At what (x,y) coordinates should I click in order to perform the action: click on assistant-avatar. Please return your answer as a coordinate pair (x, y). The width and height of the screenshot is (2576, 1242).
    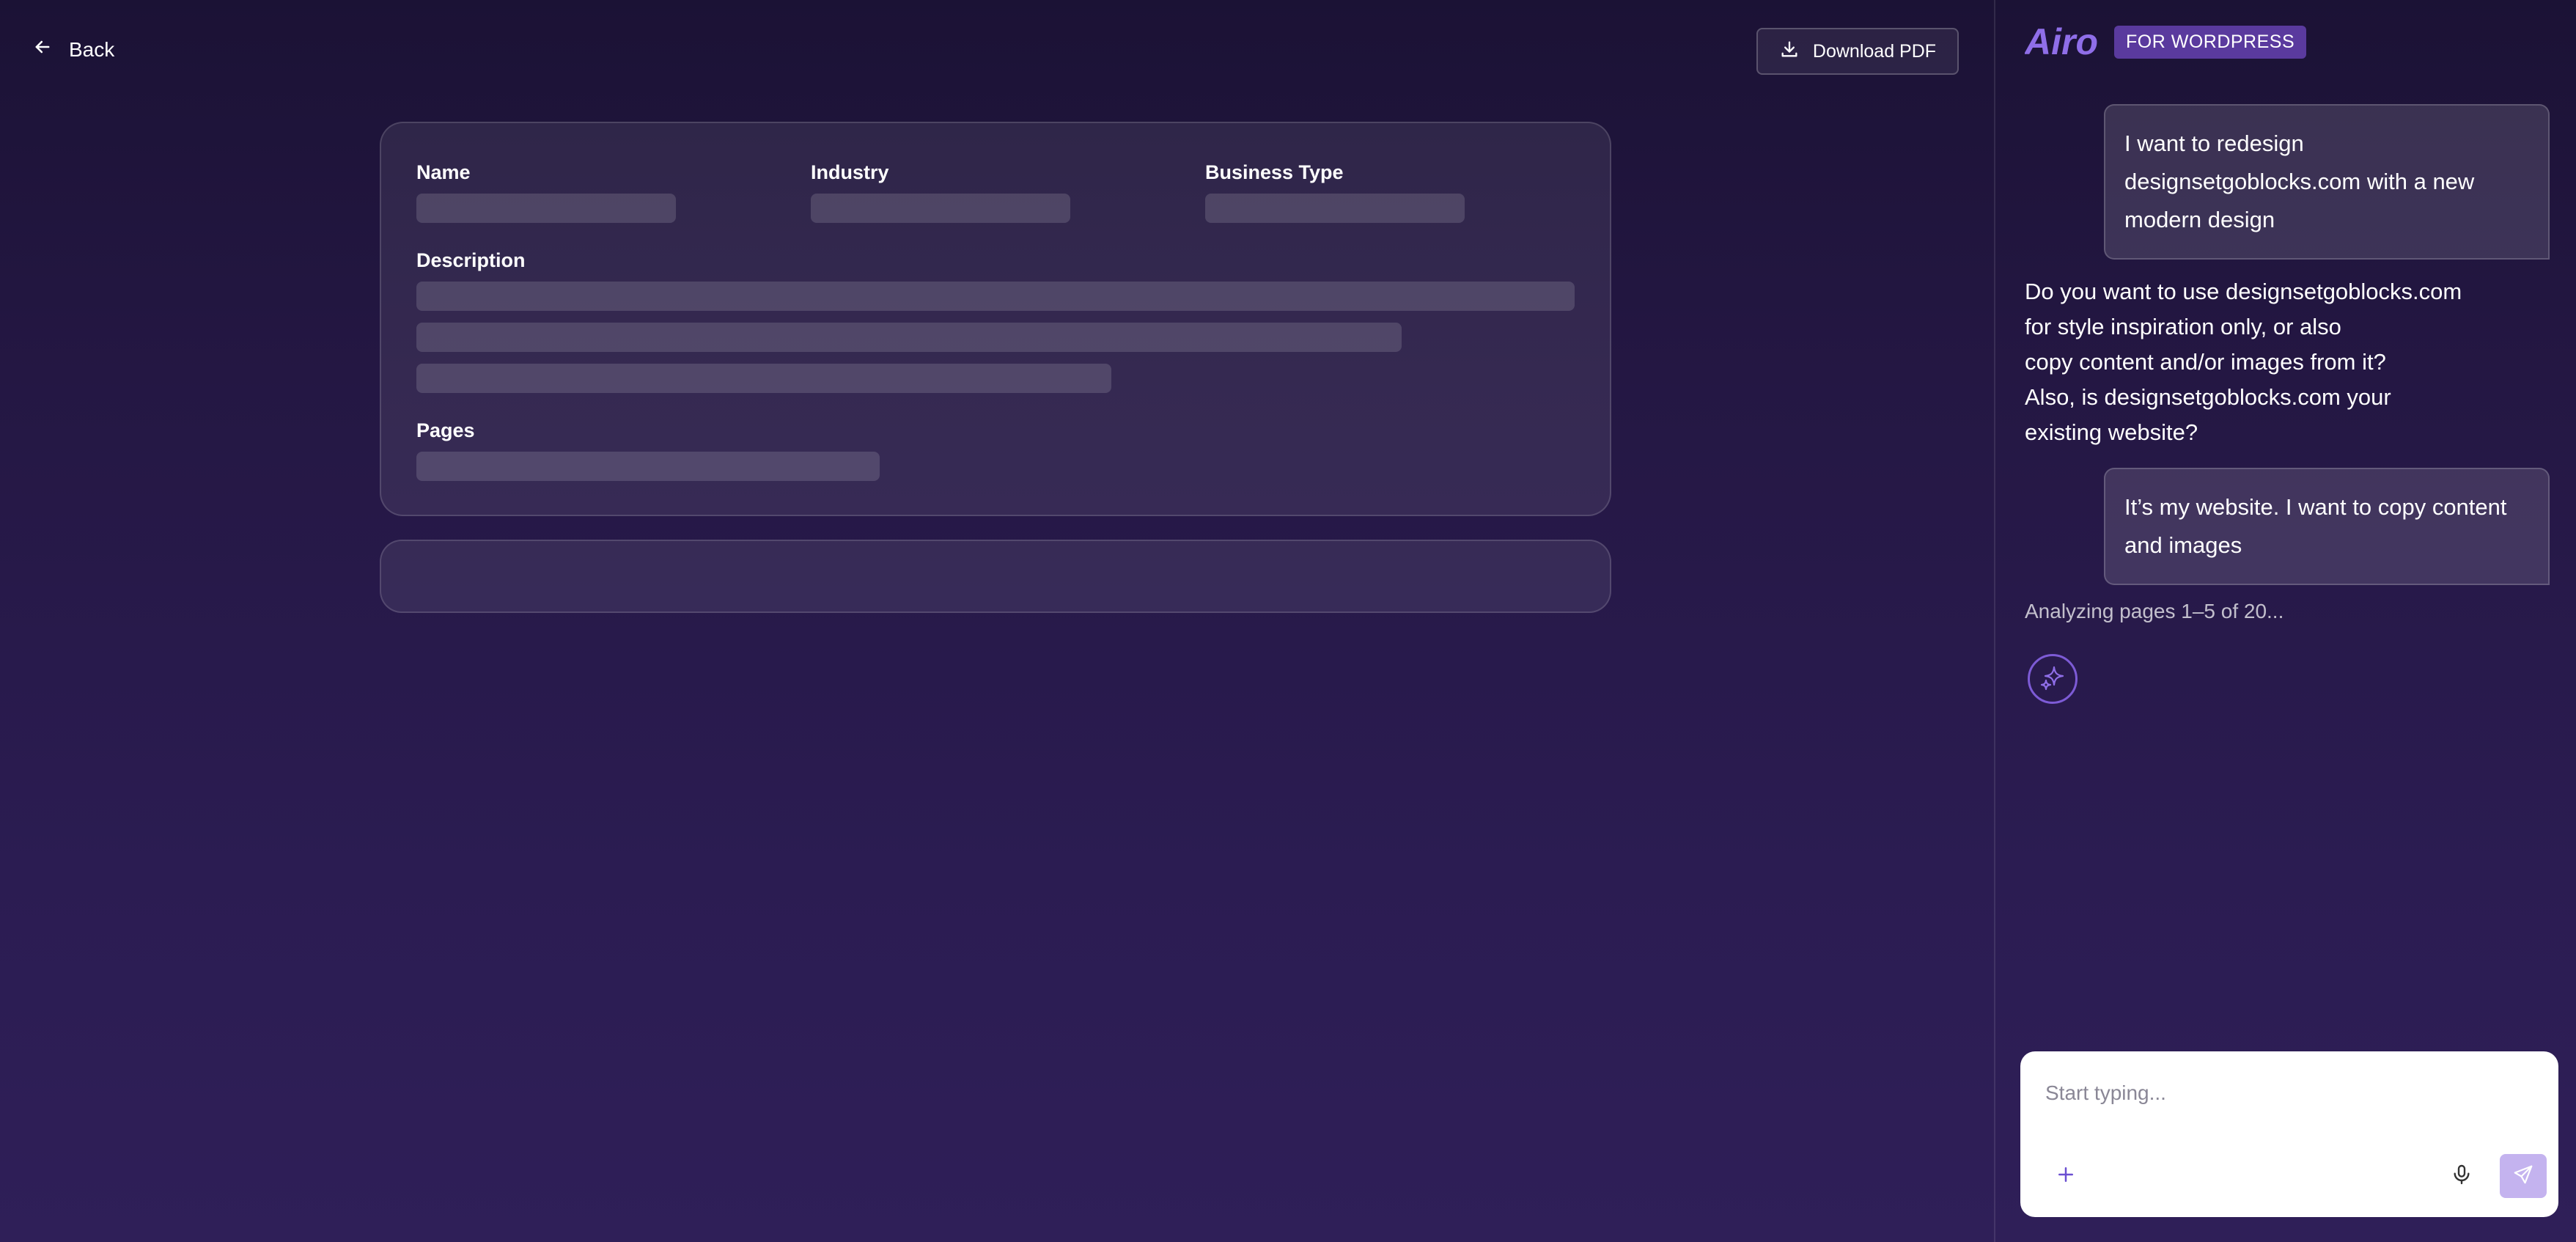
    Looking at the image, I should click on (2053, 679).